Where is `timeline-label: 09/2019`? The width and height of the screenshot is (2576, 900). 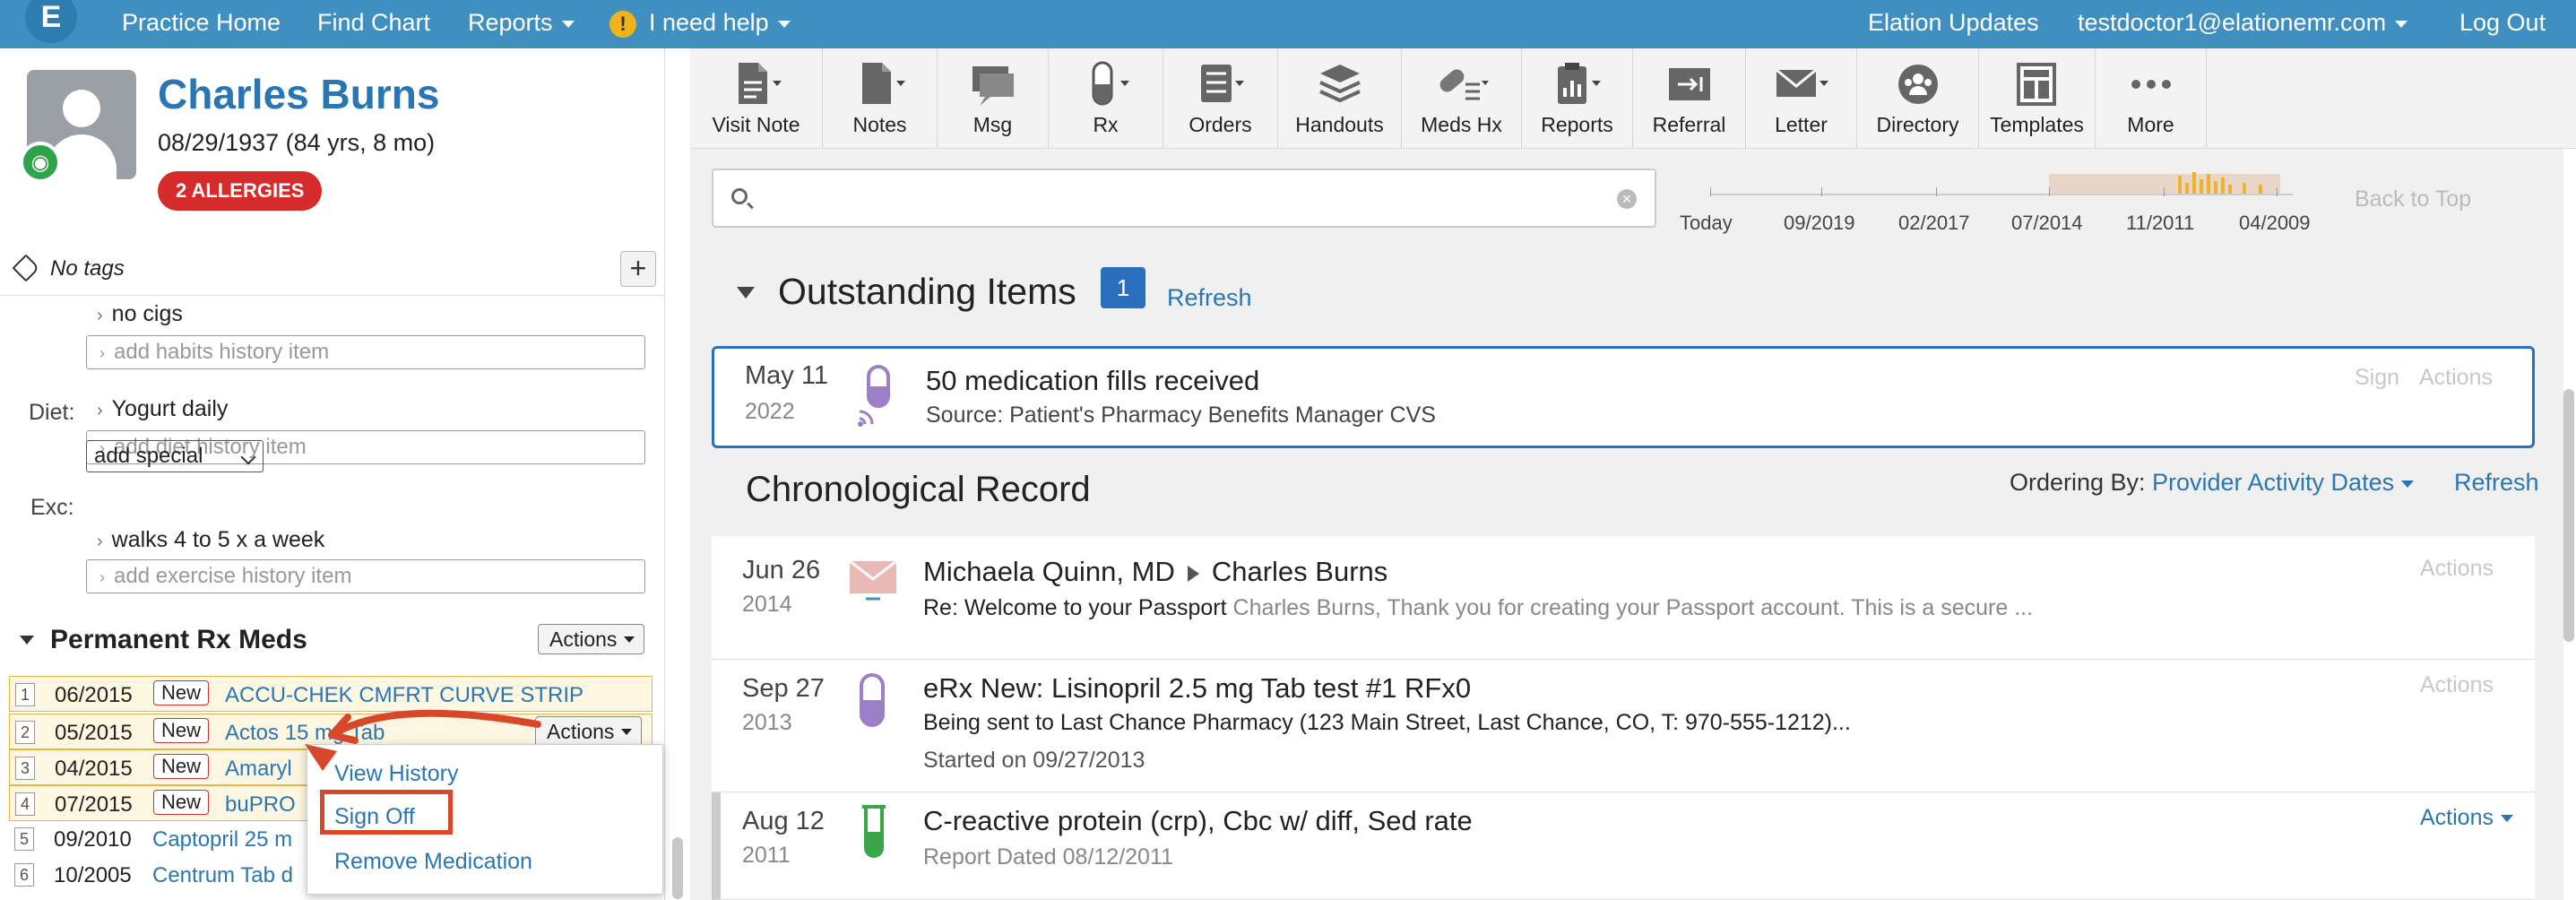 timeline-label: 09/2019 is located at coordinates (1819, 223).